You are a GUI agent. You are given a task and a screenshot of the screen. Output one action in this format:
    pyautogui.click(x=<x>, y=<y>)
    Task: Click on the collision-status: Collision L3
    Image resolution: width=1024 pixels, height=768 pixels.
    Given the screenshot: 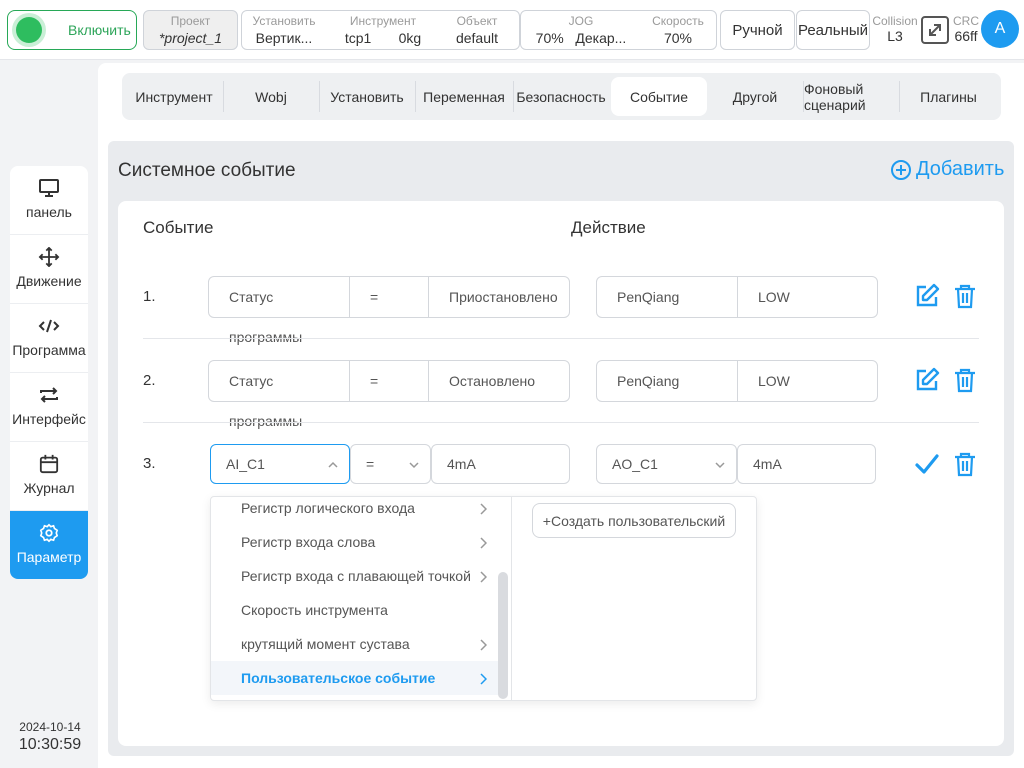 What is the action you would take?
    pyautogui.click(x=895, y=29)
    